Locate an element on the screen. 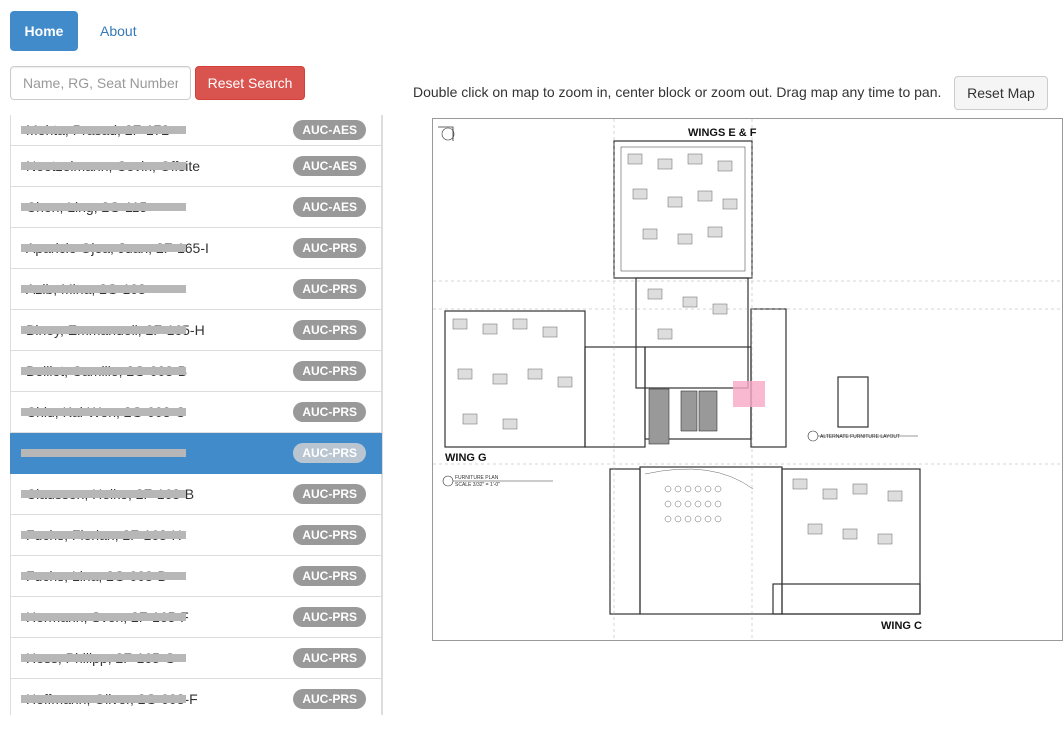 The width and height of the screenshot is (1063, 738). person-name: Boillot, Camille, 2G-003-B is located at coordinates (104, 371).